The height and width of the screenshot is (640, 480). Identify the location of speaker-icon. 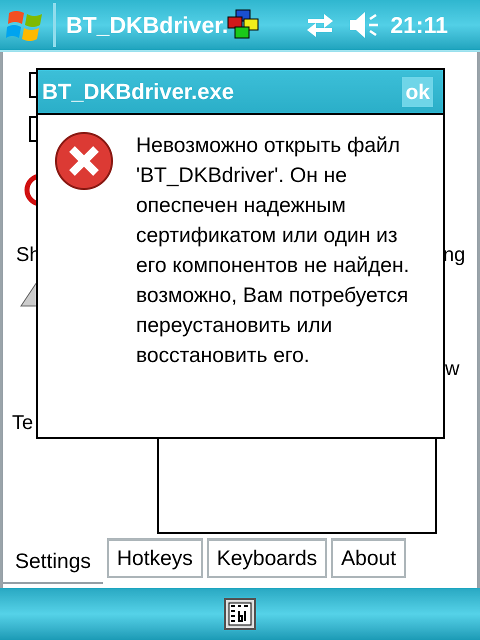
(364, 25).